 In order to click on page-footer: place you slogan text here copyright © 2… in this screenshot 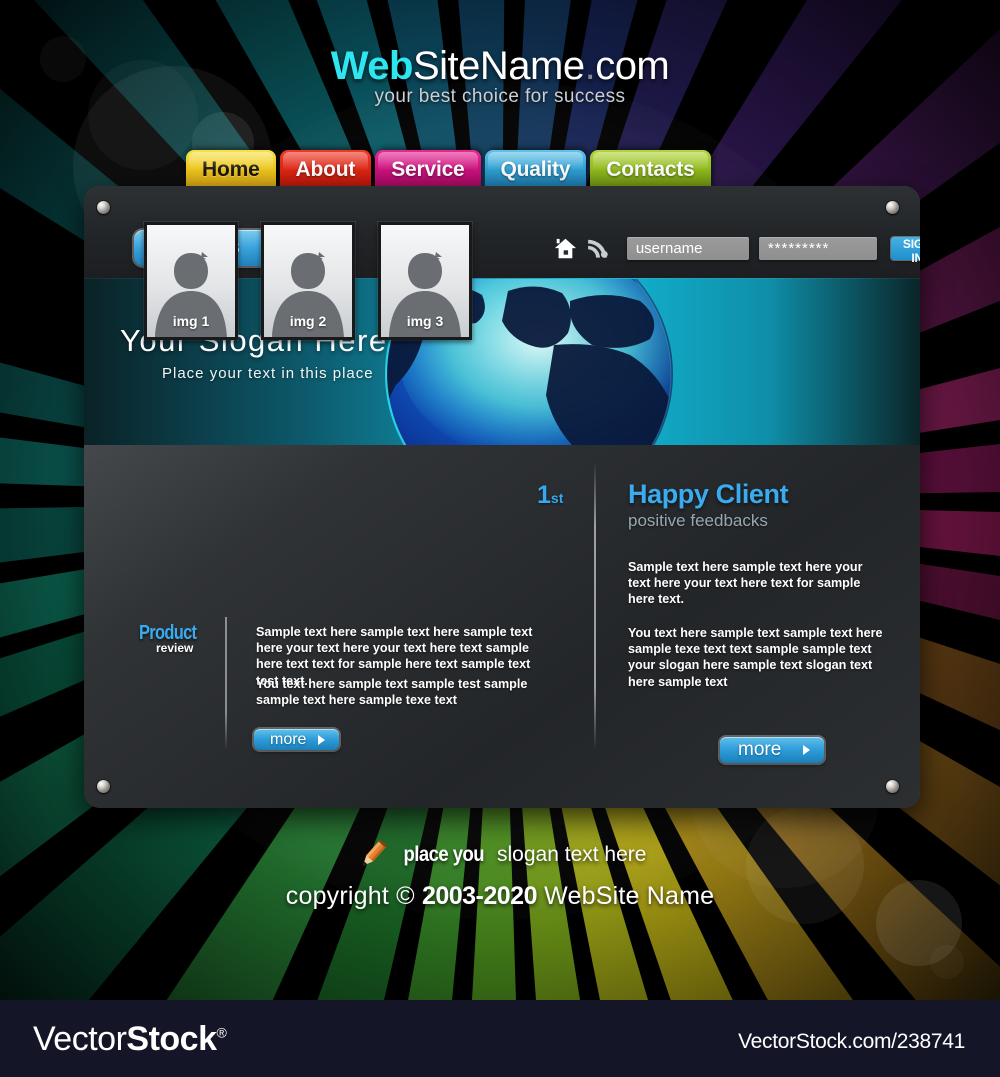, I will do `click(500, 874)`.